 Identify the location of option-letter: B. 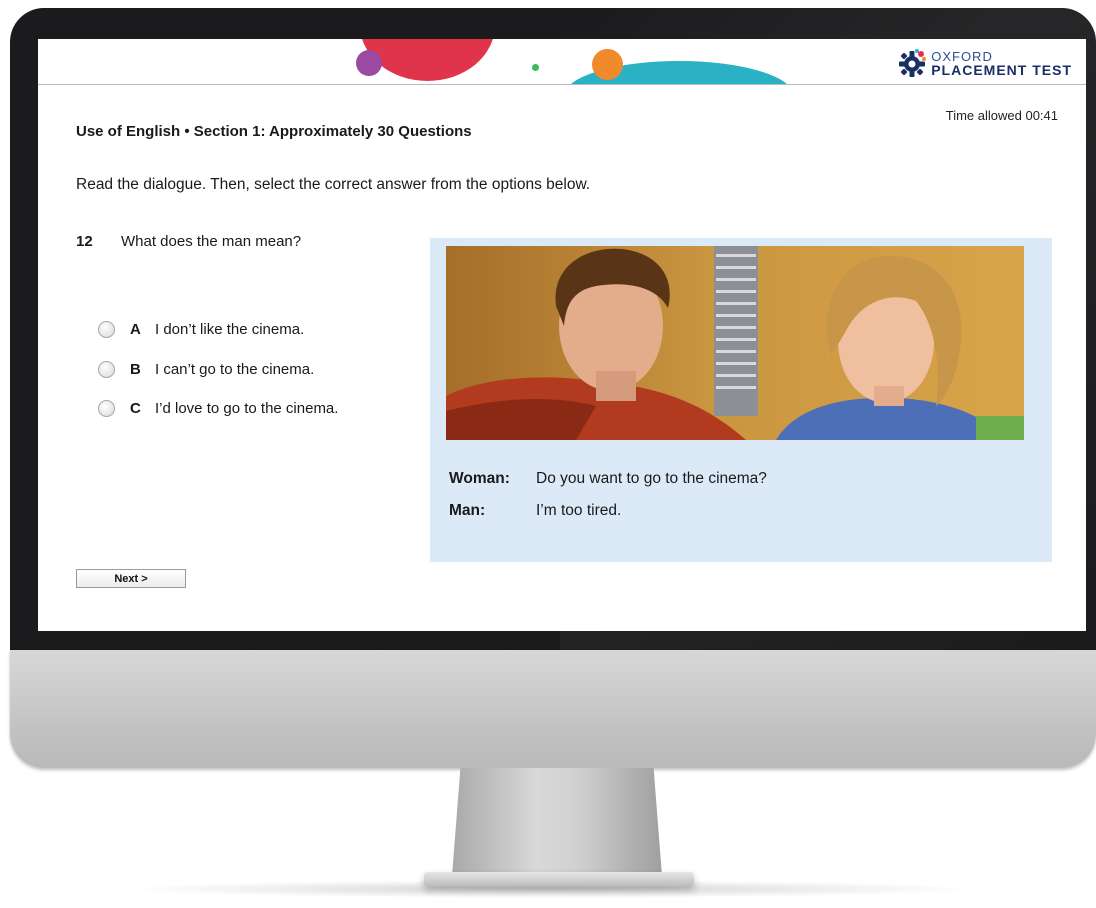
(135, 369).